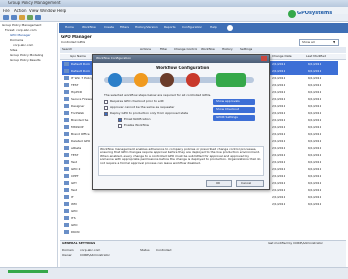  Describe the element at coordinates (174, 273) in the screenshot. I see `status-bar` at that location.